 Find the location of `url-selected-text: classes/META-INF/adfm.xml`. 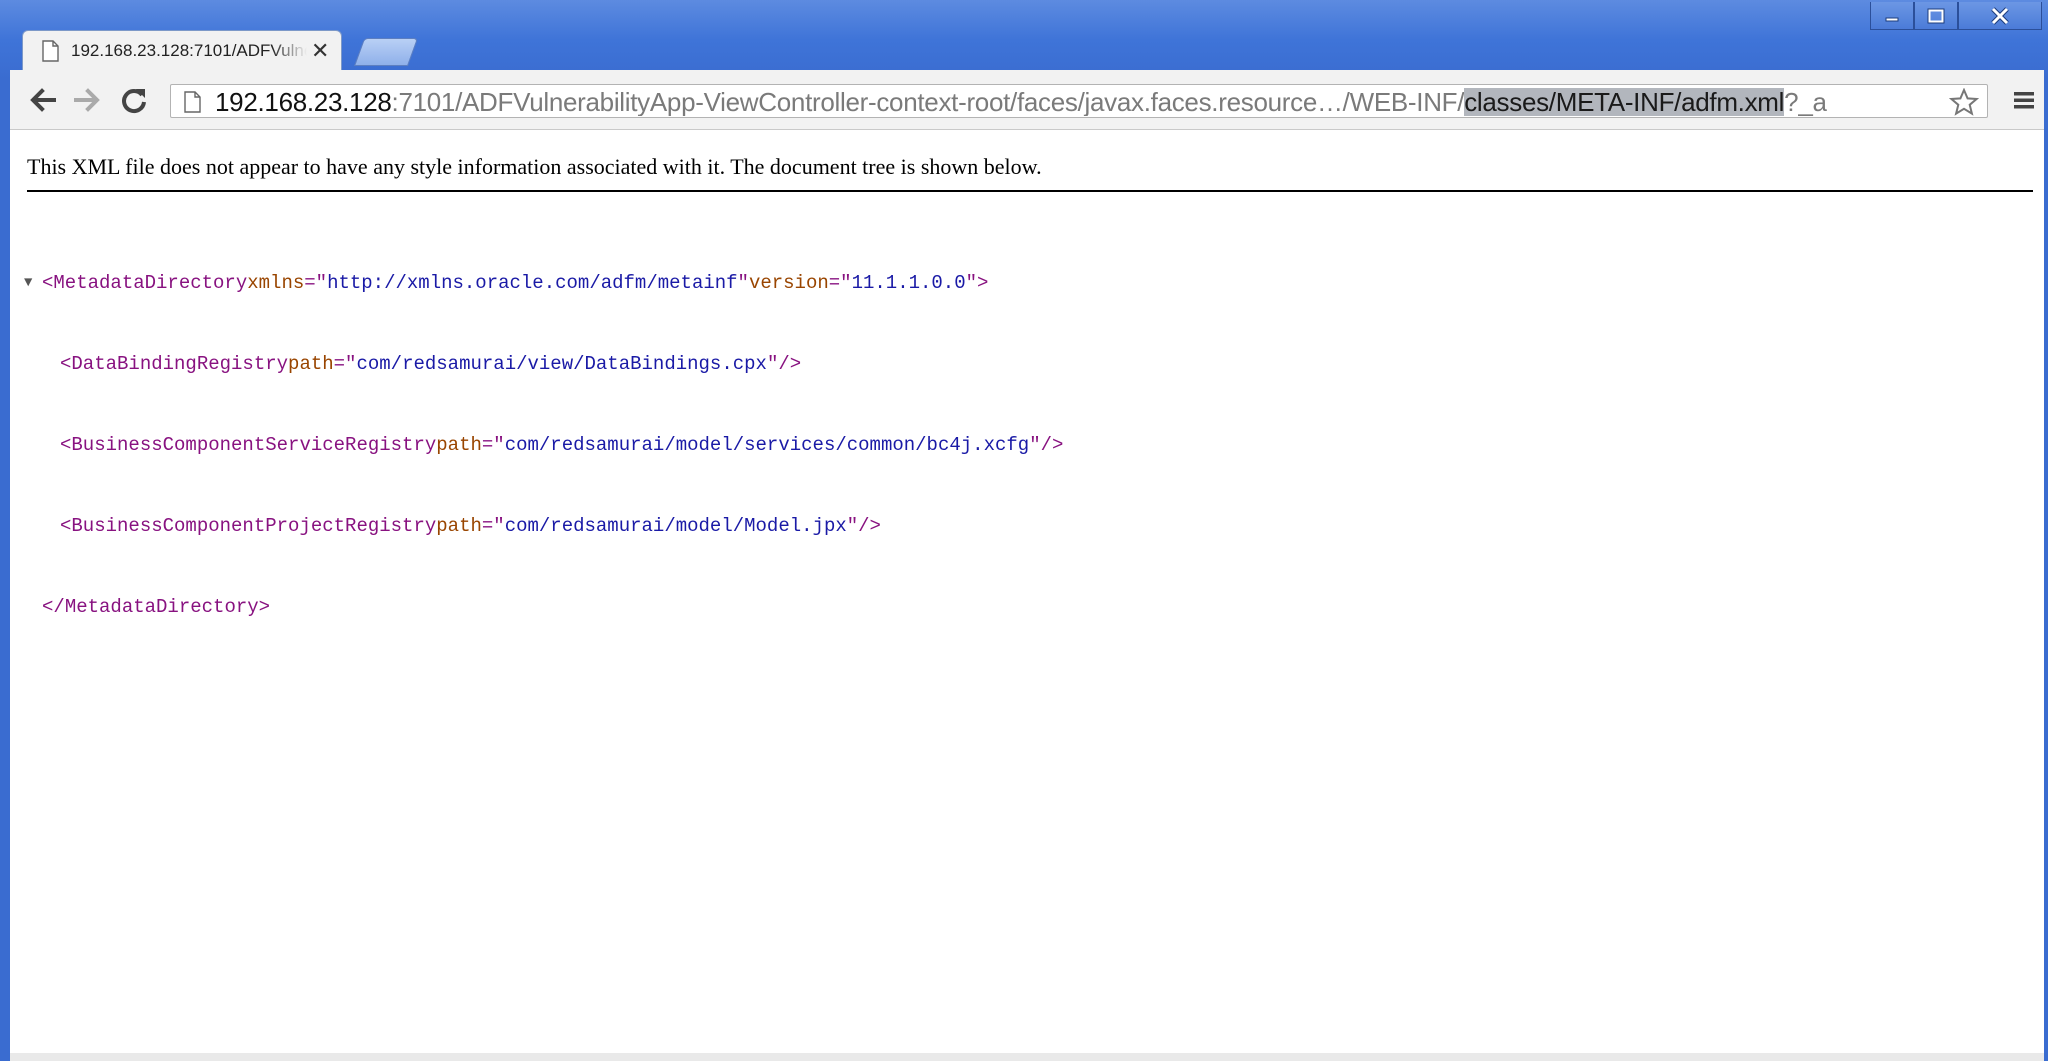

url-selected-text: classes/META-INF/adfm.xml is located at coordinates (1624, 102).